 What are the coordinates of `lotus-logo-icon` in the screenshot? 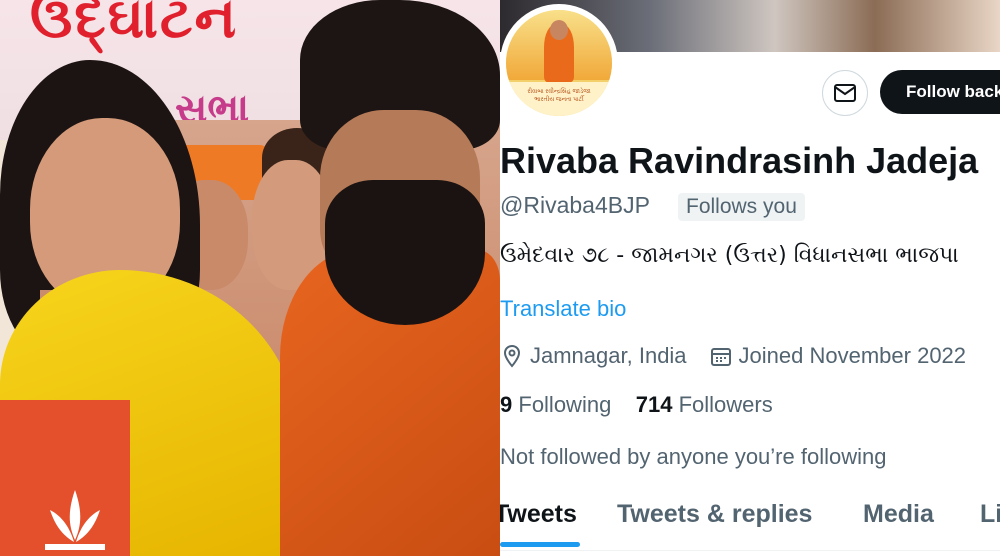 It's located at (75, 520).